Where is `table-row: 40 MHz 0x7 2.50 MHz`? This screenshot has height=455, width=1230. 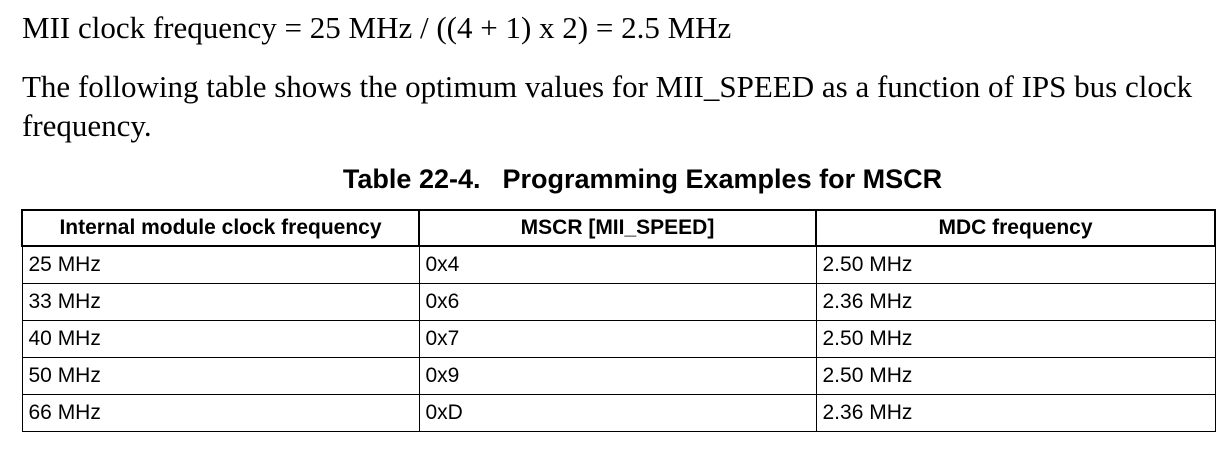 table-row: 40 MHz 0x7 2.50 MHz is located at coordinates (618, 339).